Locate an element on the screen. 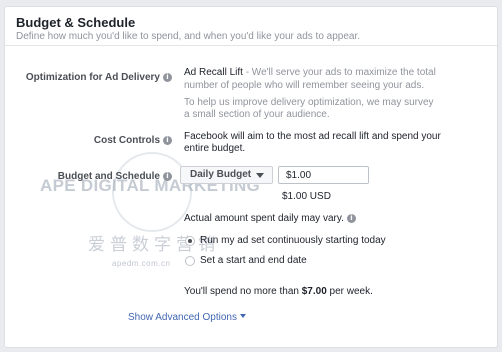 The width and height of the screenshot is (502, 352). chevron-down-icon is located at coordinates (242, 316).